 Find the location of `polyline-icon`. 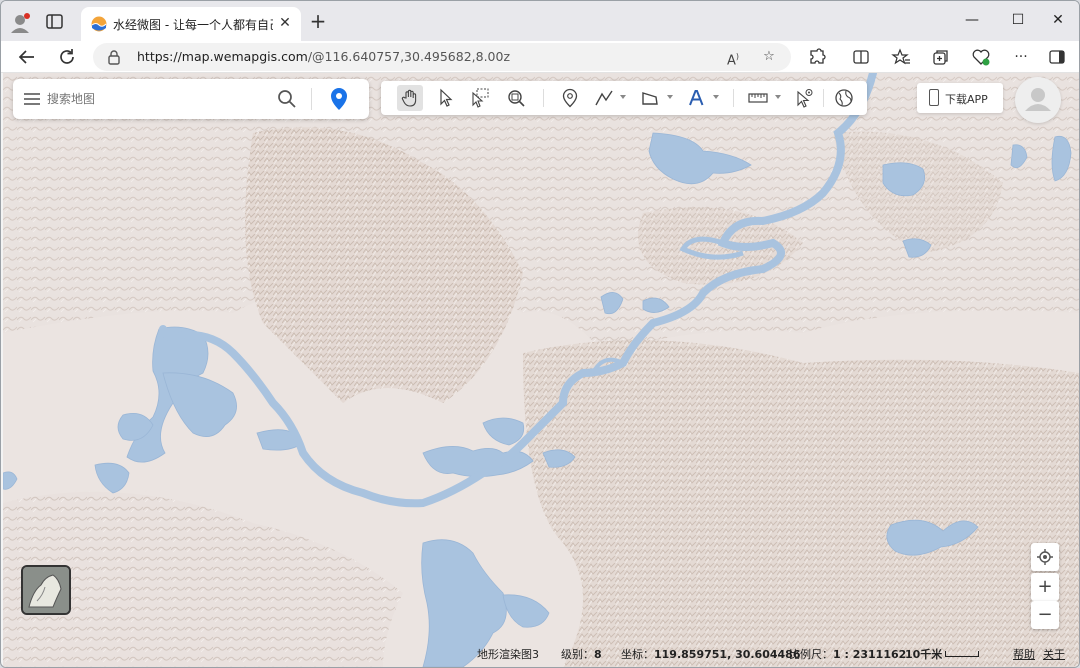

polyline-icon is located at coordinates (604, 98).